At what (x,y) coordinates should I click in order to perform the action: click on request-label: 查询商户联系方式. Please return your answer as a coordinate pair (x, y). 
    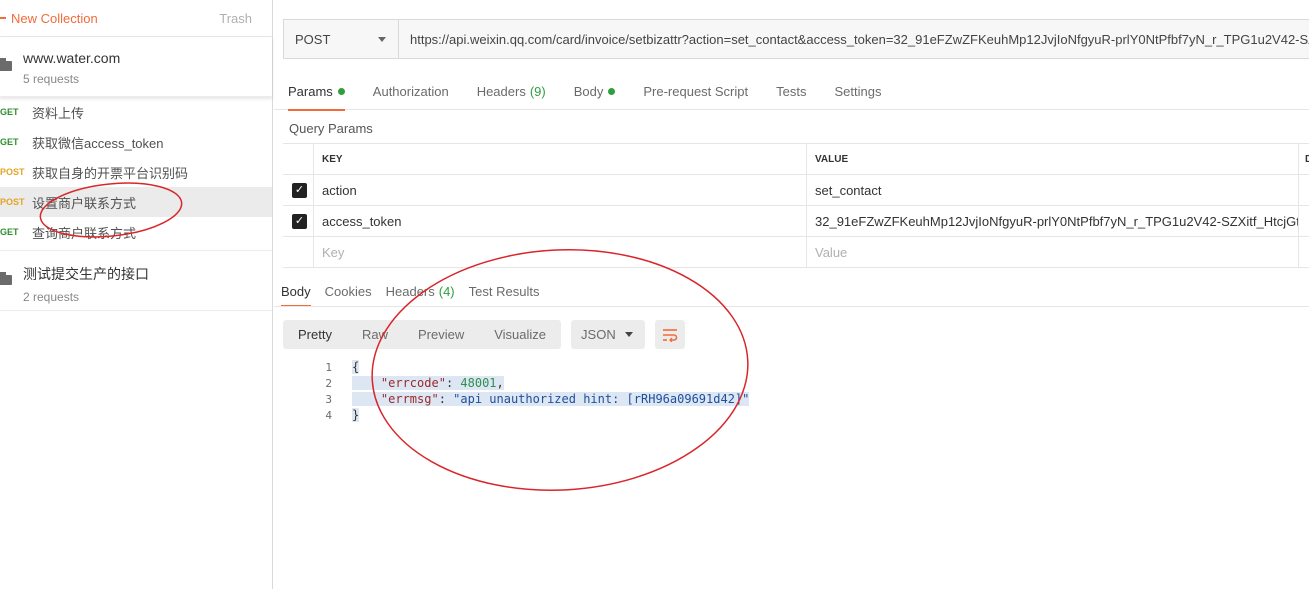
    Looking at the image, I should click on (84, 233).